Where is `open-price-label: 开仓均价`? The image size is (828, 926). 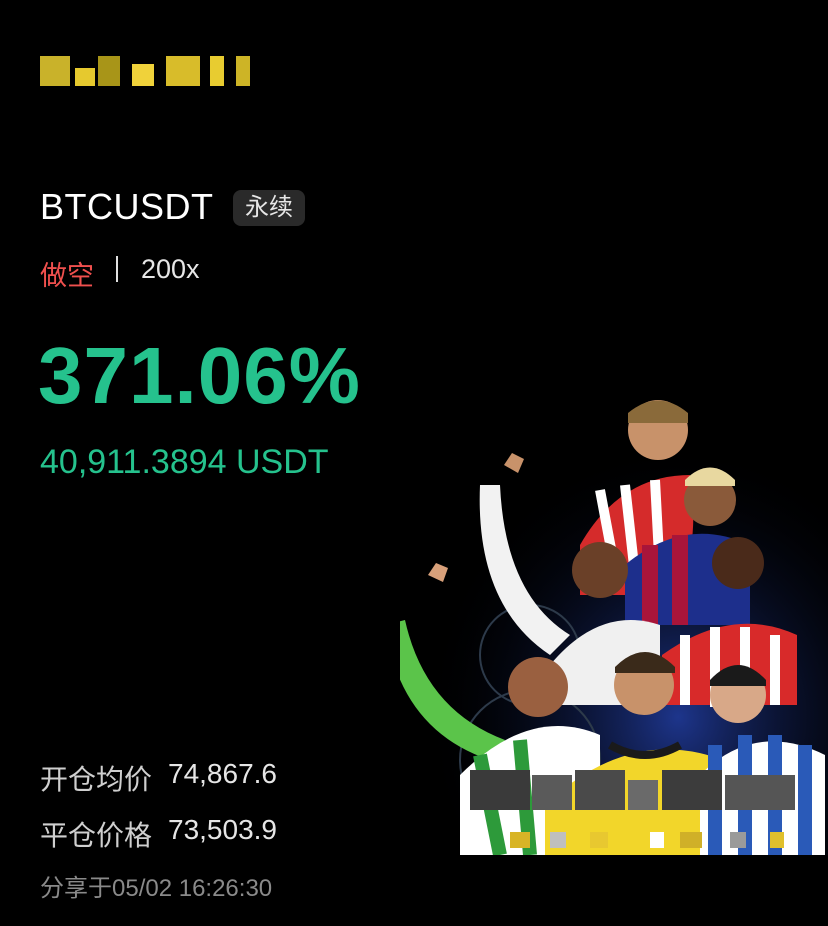
open-price-label: 开仓均价 is located at coordinates (96, 779).